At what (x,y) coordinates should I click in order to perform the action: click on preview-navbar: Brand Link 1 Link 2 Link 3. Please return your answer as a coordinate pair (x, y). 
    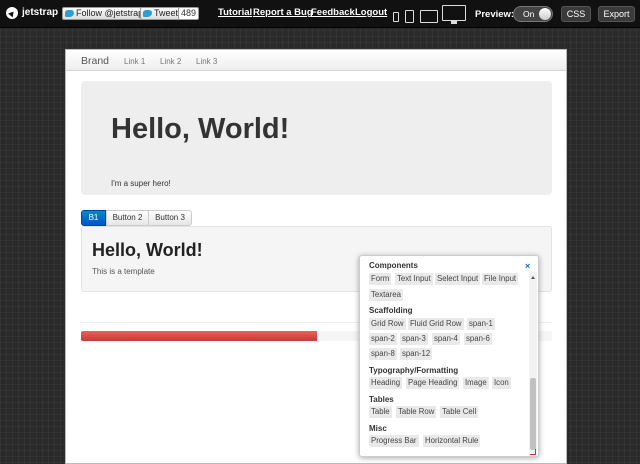
    Looking at the image, I should click on (316, 60).